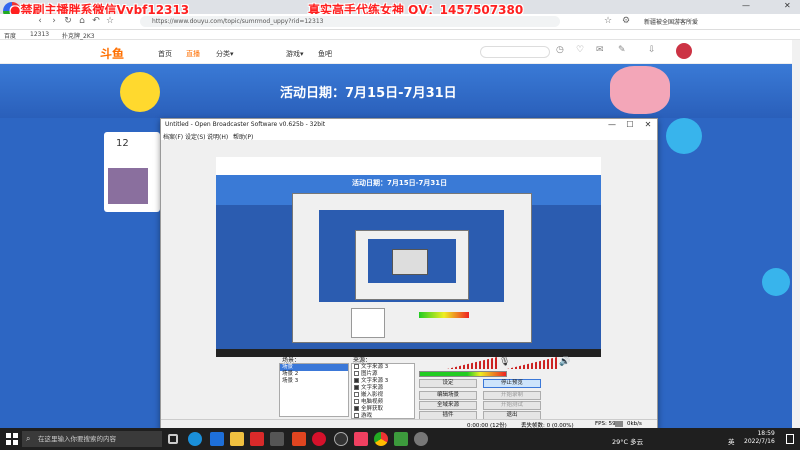 The image size is (800, 450). I want to click on preview-taskbar, so click(408, 353).